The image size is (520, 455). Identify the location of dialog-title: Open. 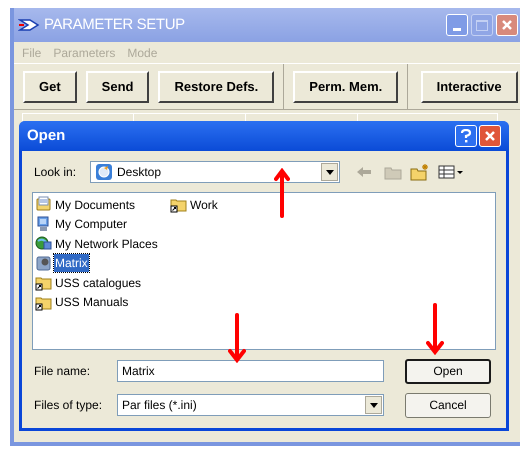
(46, 136).